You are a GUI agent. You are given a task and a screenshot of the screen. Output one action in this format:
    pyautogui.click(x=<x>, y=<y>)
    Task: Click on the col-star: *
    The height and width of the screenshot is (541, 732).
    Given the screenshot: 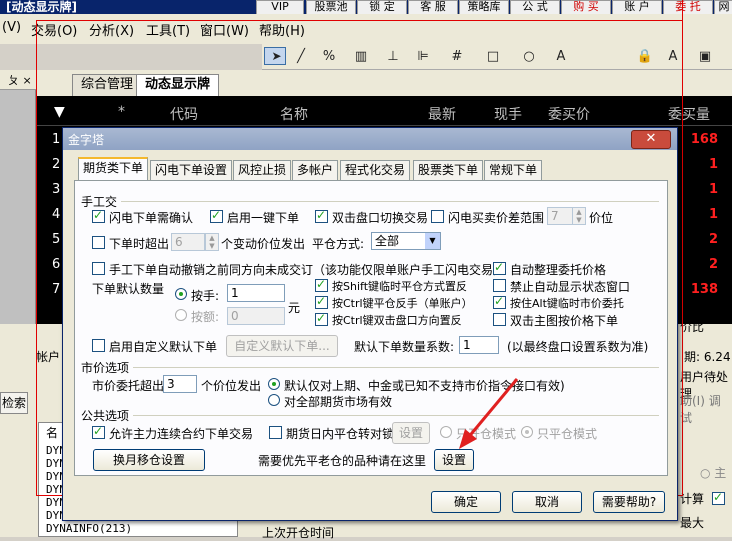 What is the action you would take?
    pyautogui.click(x=121, y=112)
    